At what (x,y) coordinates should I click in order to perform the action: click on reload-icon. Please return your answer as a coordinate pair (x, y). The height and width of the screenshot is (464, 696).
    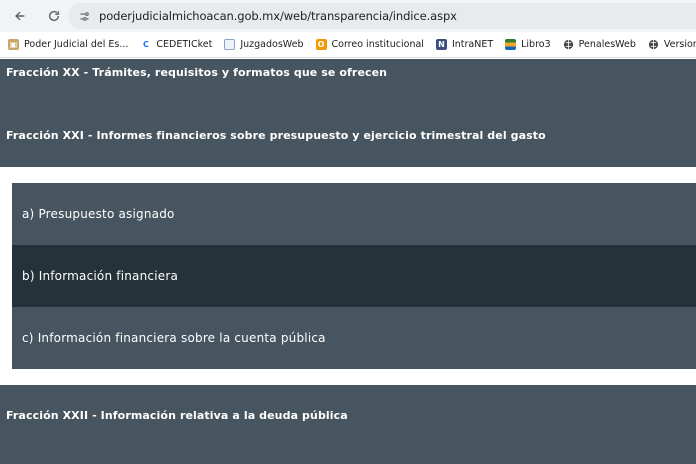
    Looking at the image, I should click on (54, 16).